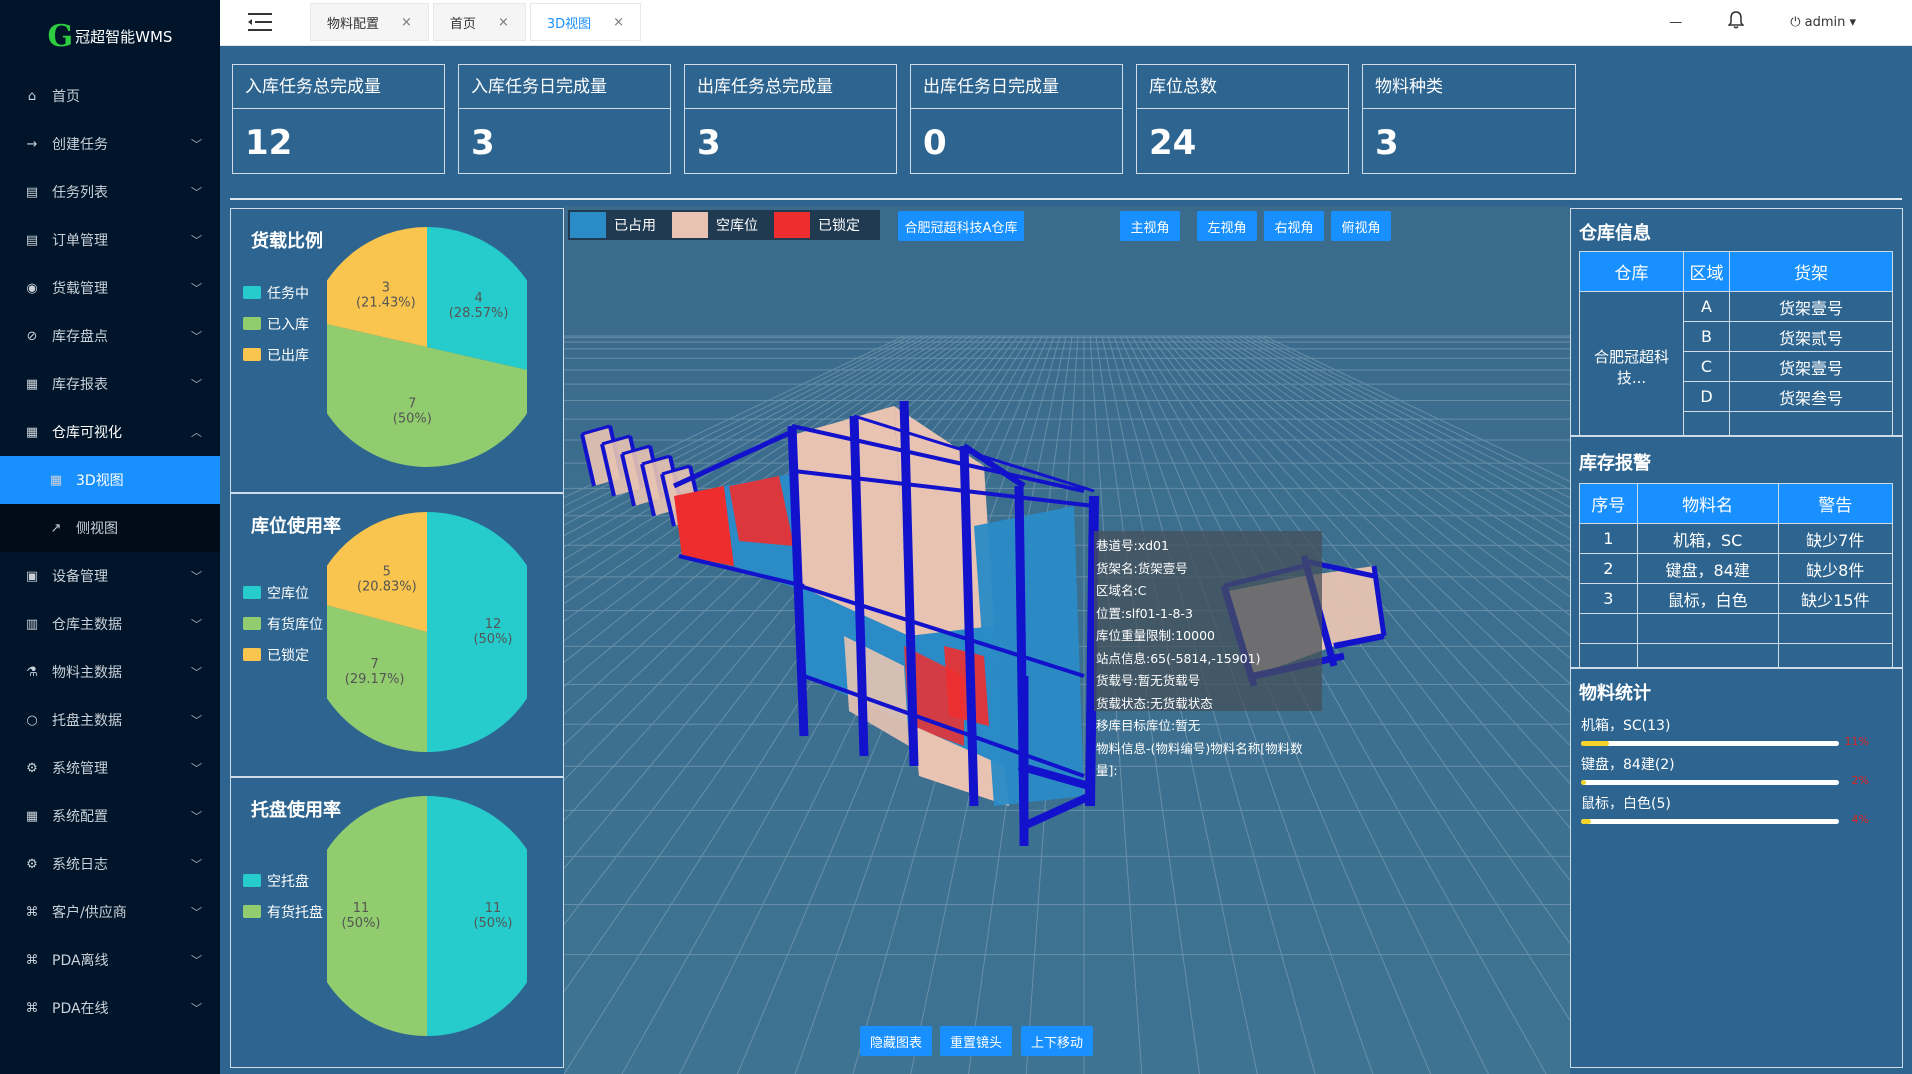 The width and height of the screenshot is (1912, 1074). I want to click on stock-alert-table: 序号 物料名 警告 1 机箱，SC 缺少7件 2 键盘，84建 缺少8件 3 鼠标，白色 缺少15件, so click(1736, 578).